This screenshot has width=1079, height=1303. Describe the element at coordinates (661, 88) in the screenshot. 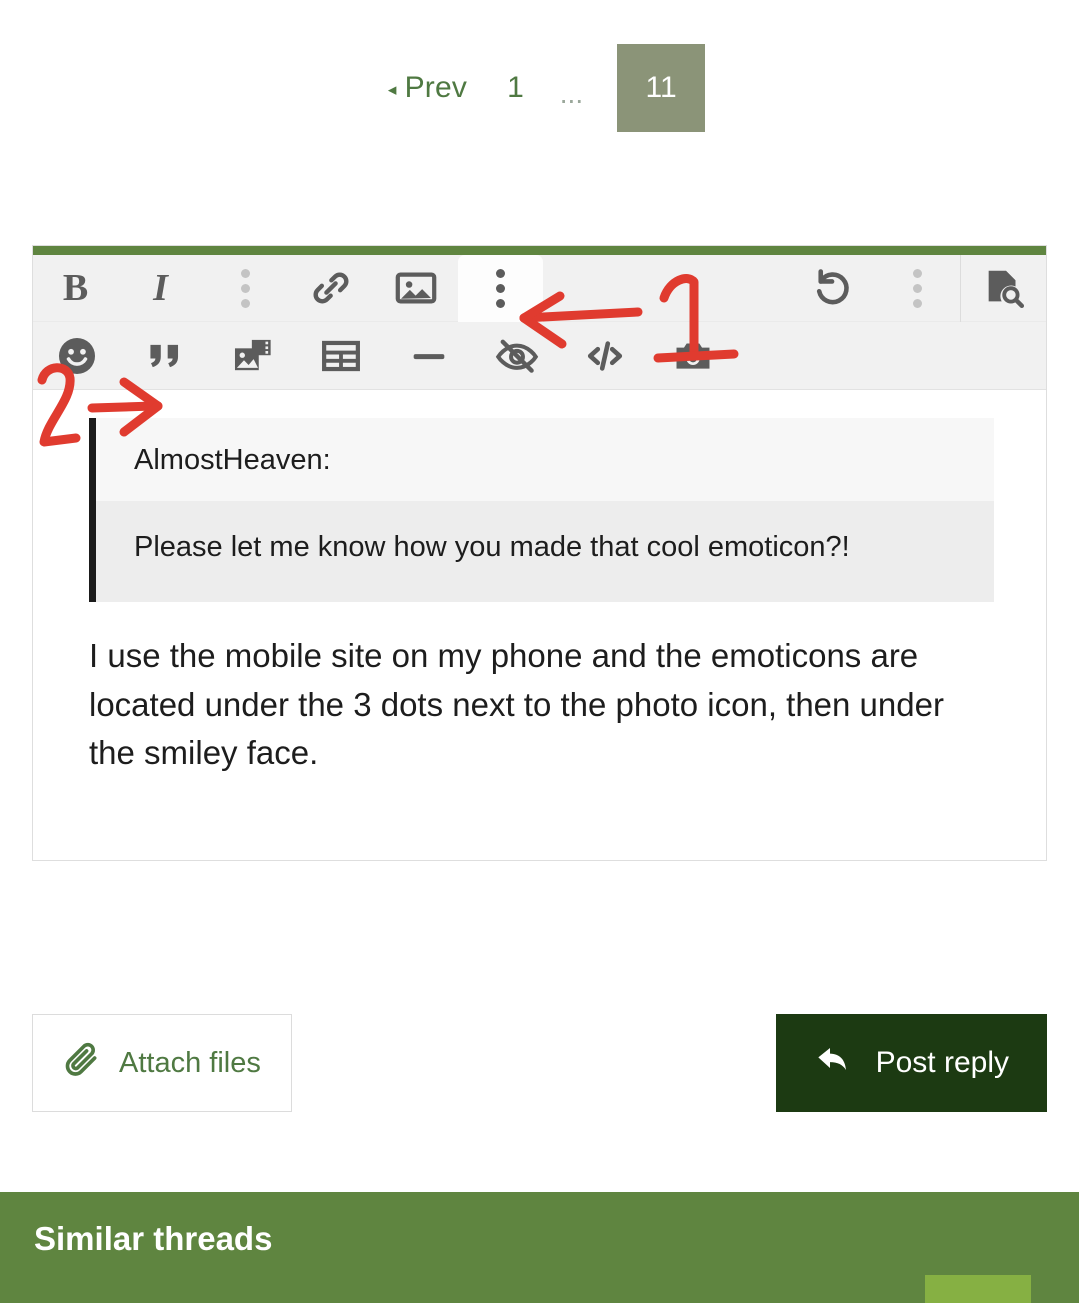

I see `page-current-11: 11` at that location.